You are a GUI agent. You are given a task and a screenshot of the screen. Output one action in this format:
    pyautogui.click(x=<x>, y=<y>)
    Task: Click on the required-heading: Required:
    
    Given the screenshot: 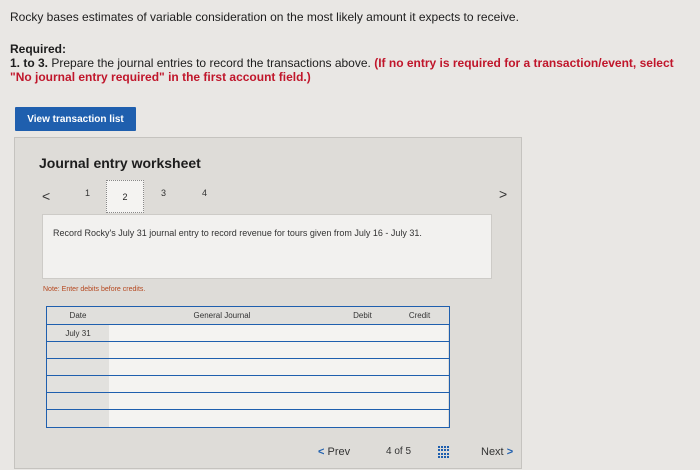 What is the action you would take?
    pyautogui.click(x=38, y=49)
    